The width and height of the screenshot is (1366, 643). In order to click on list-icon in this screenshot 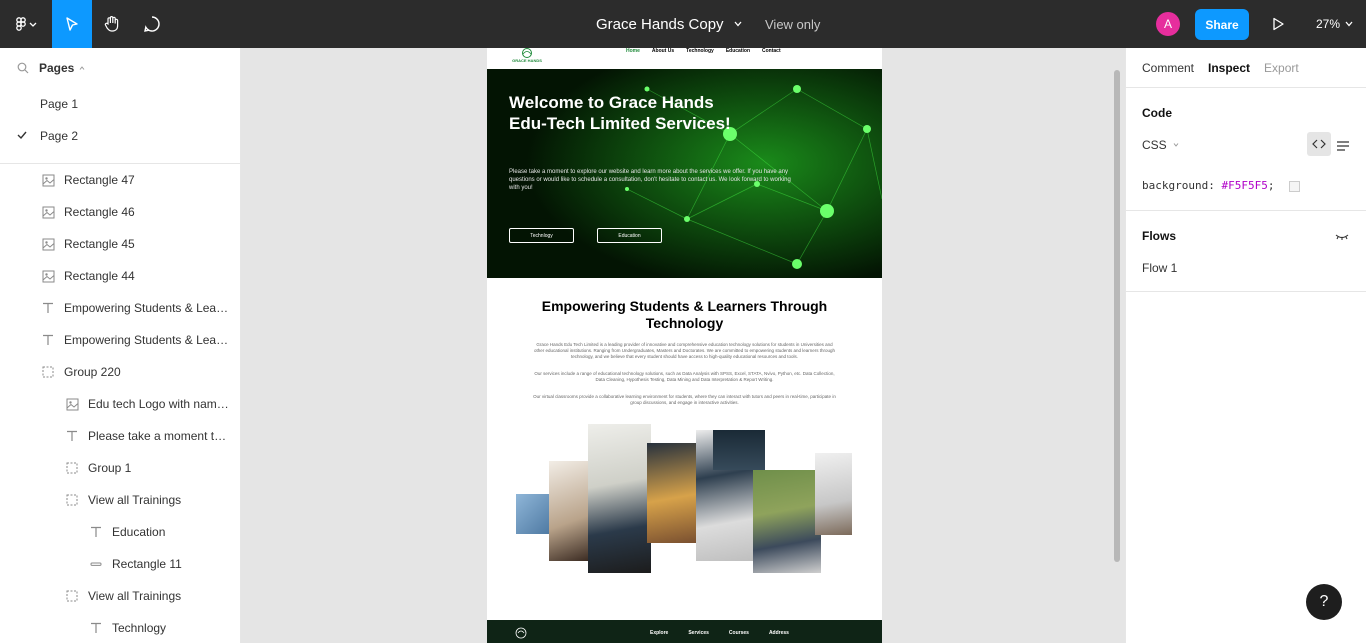, I will do `click(1343, 146)`.